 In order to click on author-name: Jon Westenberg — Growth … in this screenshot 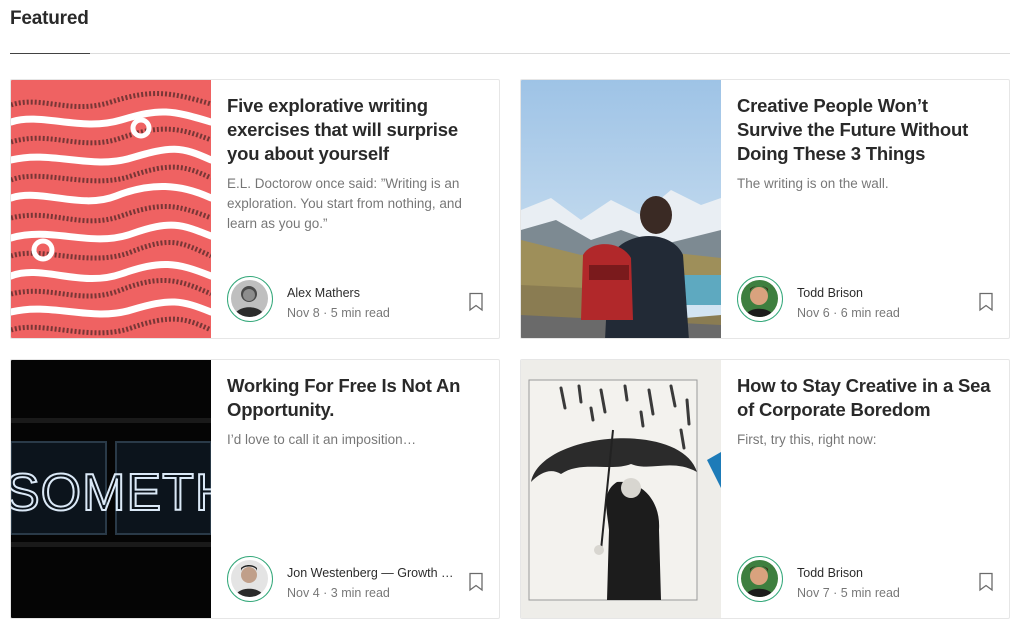, I will do `click(370, 573)`.